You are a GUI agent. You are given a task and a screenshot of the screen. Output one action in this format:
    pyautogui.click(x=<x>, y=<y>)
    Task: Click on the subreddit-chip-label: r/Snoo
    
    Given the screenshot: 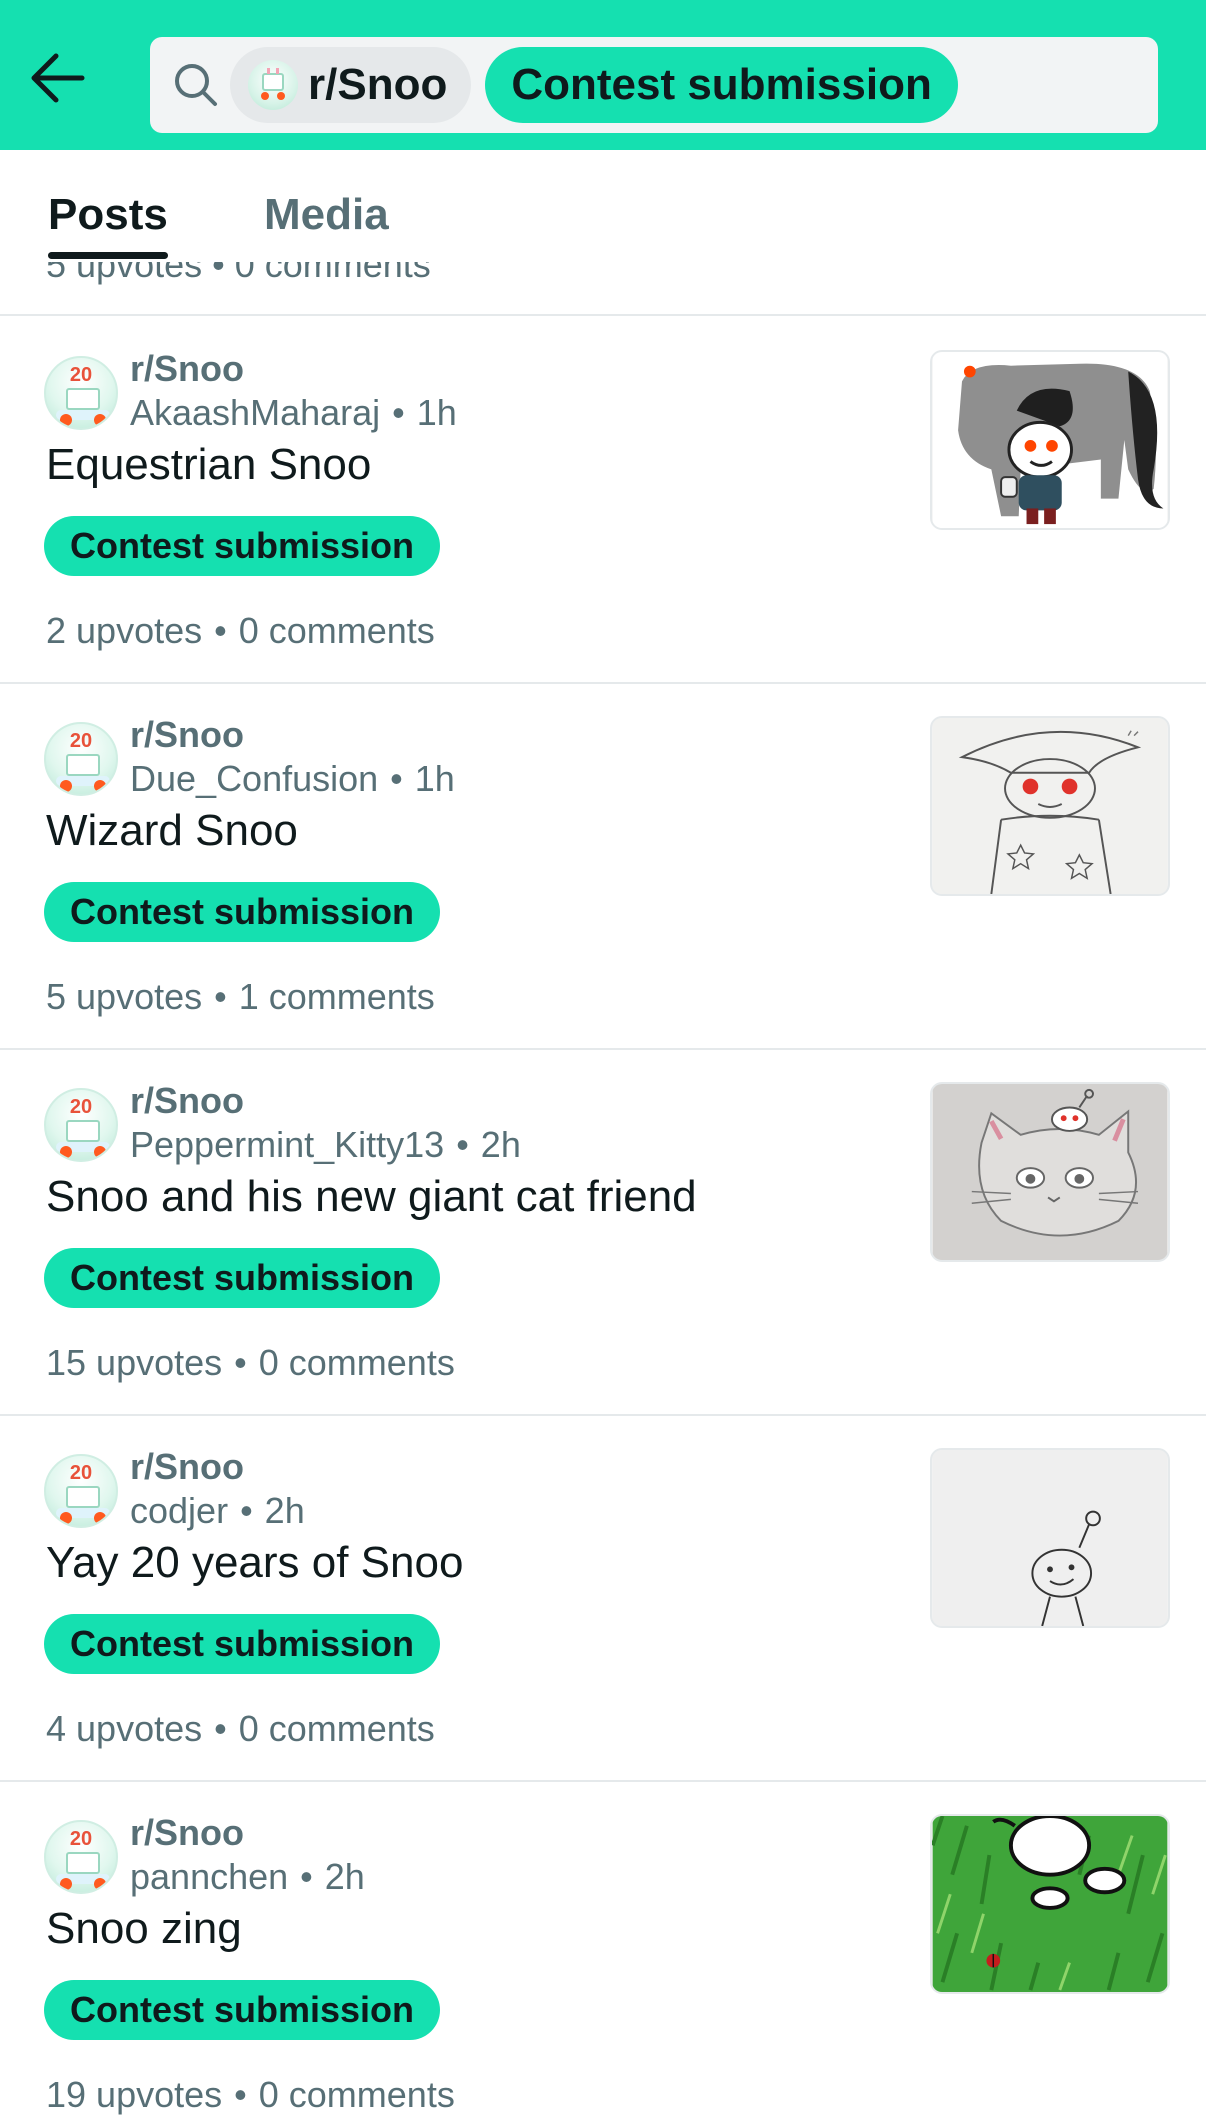 What is the action you would take?
    pyautogui.click(x=378, y=84)
    